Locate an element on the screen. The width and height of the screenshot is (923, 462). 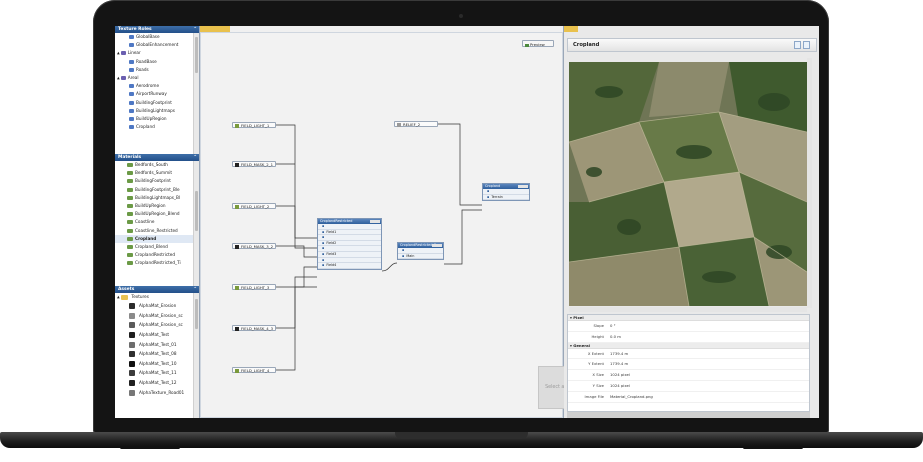
asset-row: AlphaMat_Erosion is located at coordinates (157, 306).